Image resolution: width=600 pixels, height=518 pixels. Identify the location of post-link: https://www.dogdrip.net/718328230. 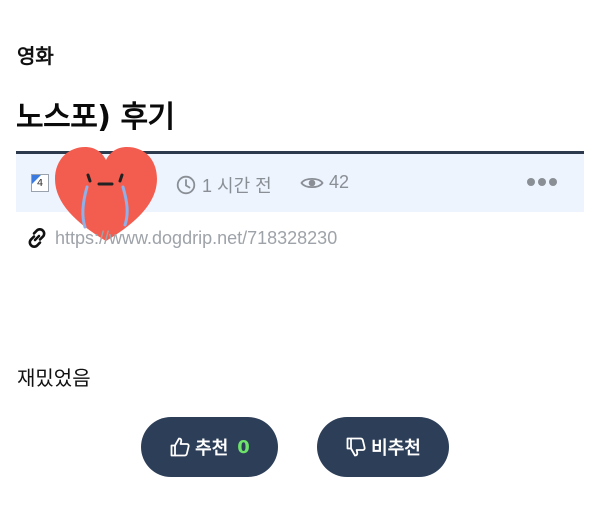
(181, 238).